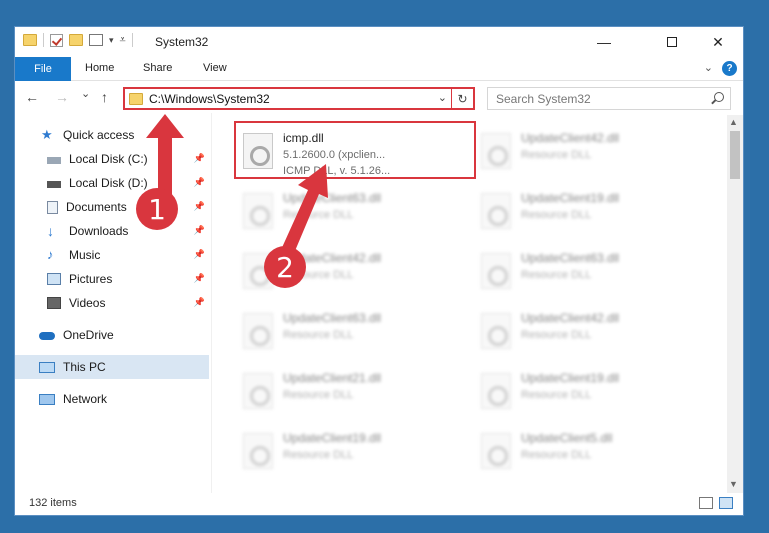 The image size is (769, 533). Describe the element at coordinates (54, 279) in the screenshot. I see `pictures-icon` at that location.